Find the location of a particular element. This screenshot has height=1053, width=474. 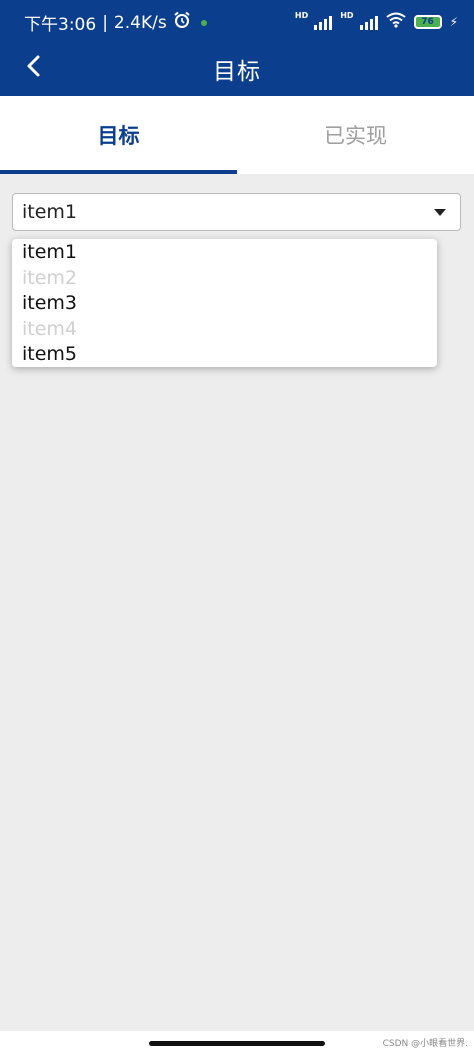

dropdown-option-item2: item2 is located at coordinates (50, 277).